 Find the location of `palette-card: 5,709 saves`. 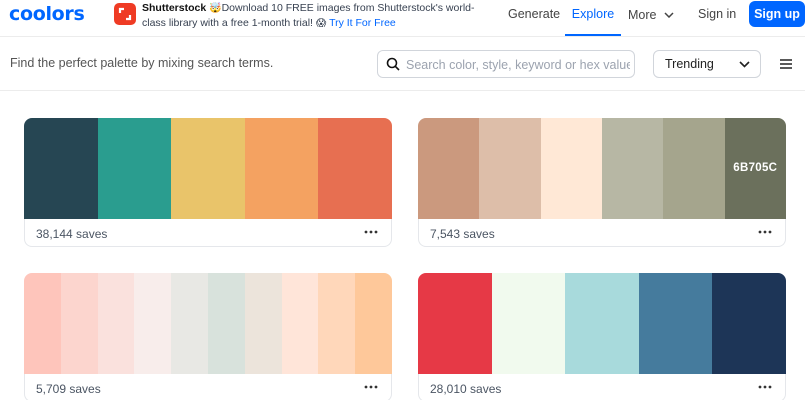

palette-card: 5,709 saves is located at coordinates (208, 336).